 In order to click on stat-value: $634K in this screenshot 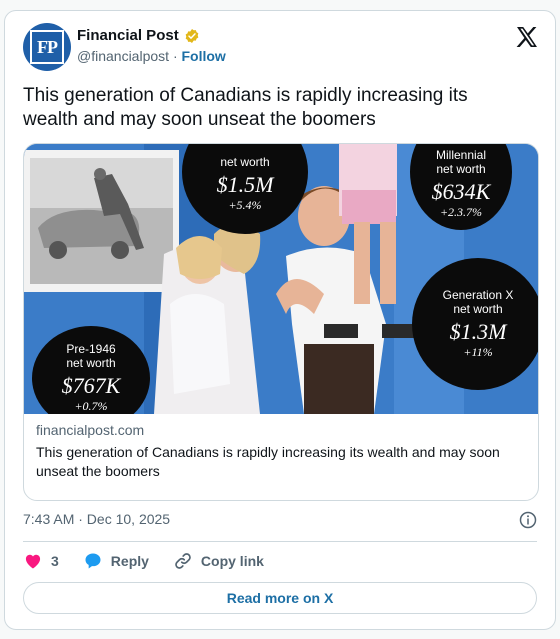, I will do `click(461, 191)`.